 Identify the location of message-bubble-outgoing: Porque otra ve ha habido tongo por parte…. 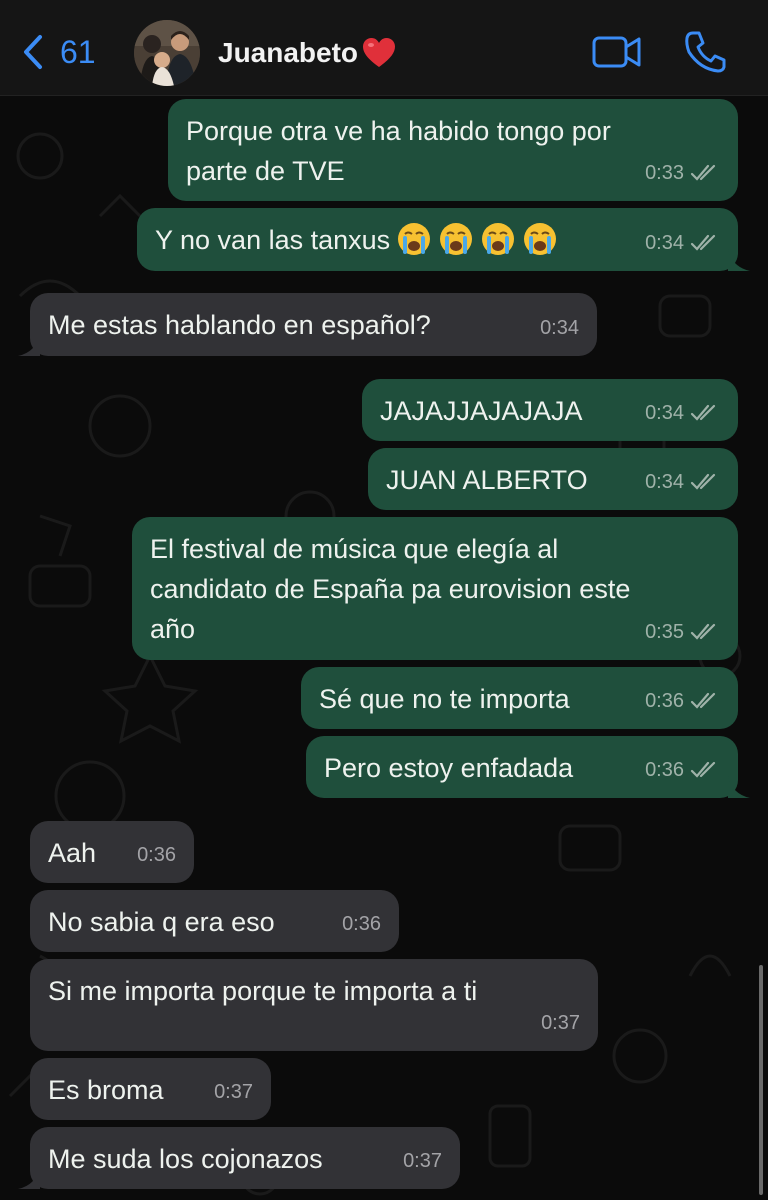
(453, 150).